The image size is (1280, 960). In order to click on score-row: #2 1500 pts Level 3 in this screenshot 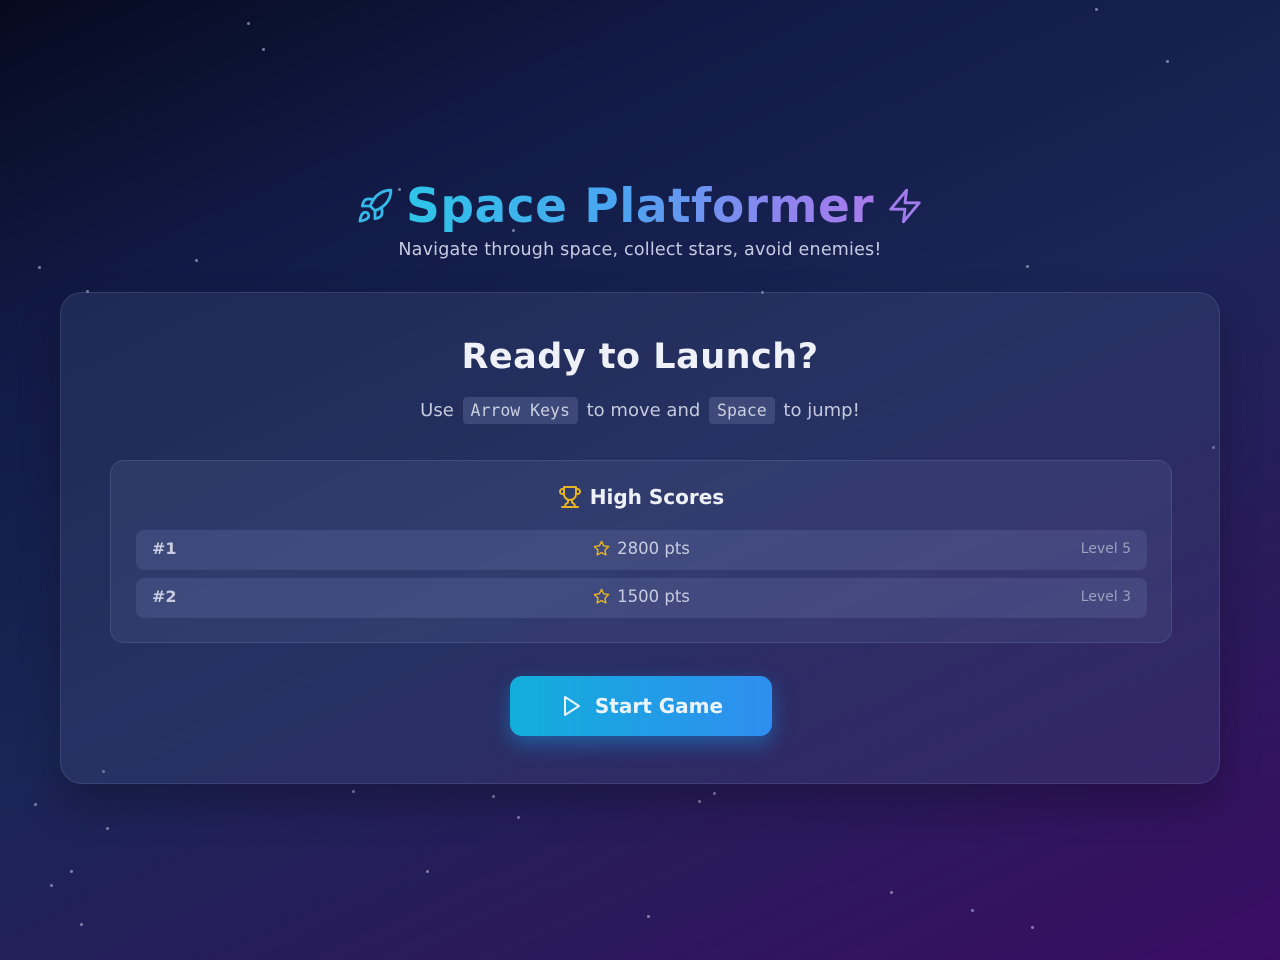, I will do `click(641, 598)`.